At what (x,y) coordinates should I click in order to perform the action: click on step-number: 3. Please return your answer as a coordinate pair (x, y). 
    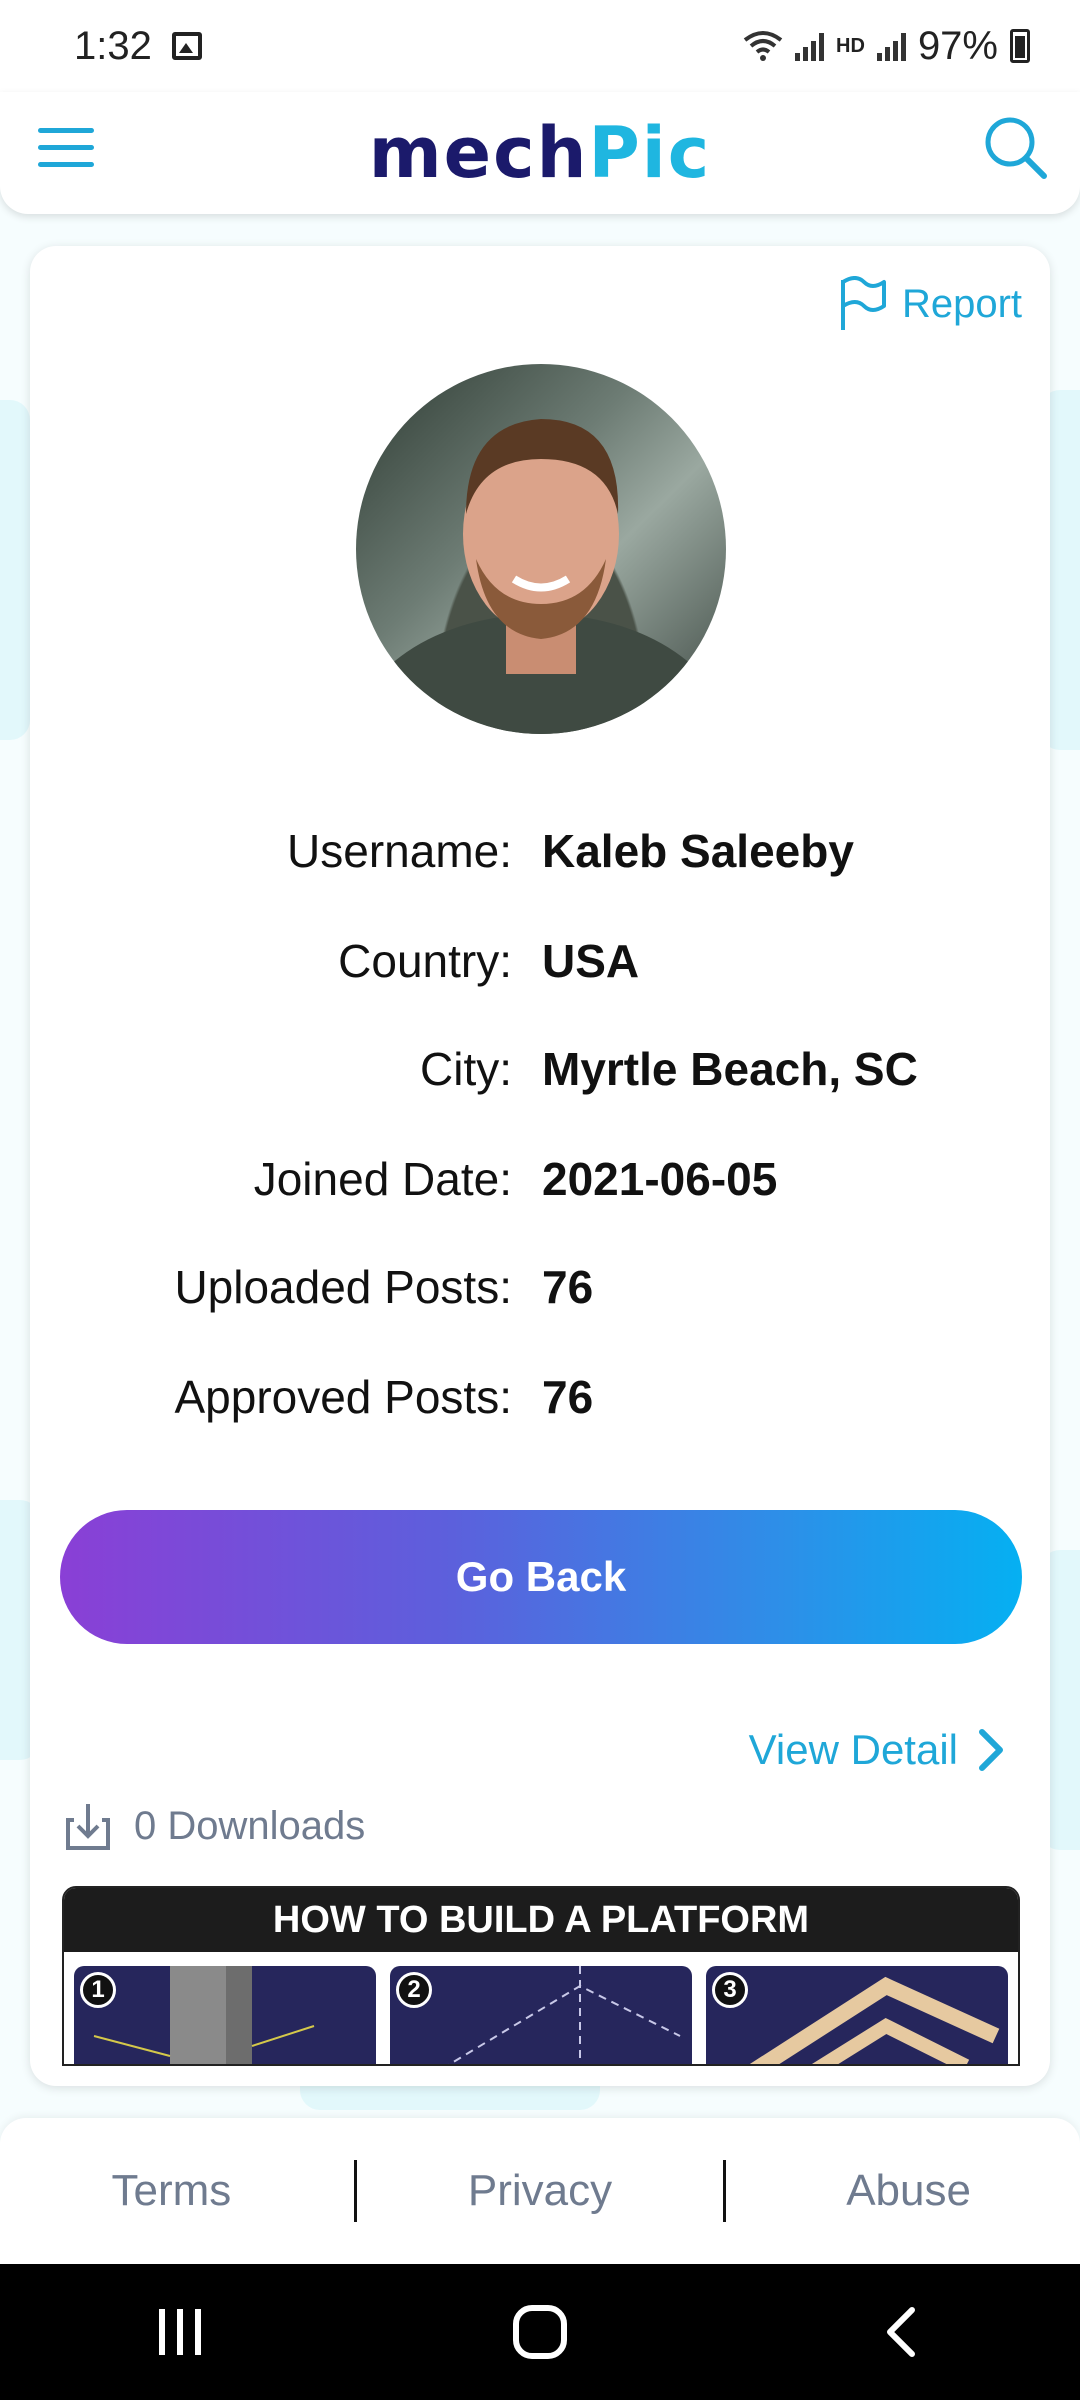
    Looking at the image, I should click on (730, 1990).